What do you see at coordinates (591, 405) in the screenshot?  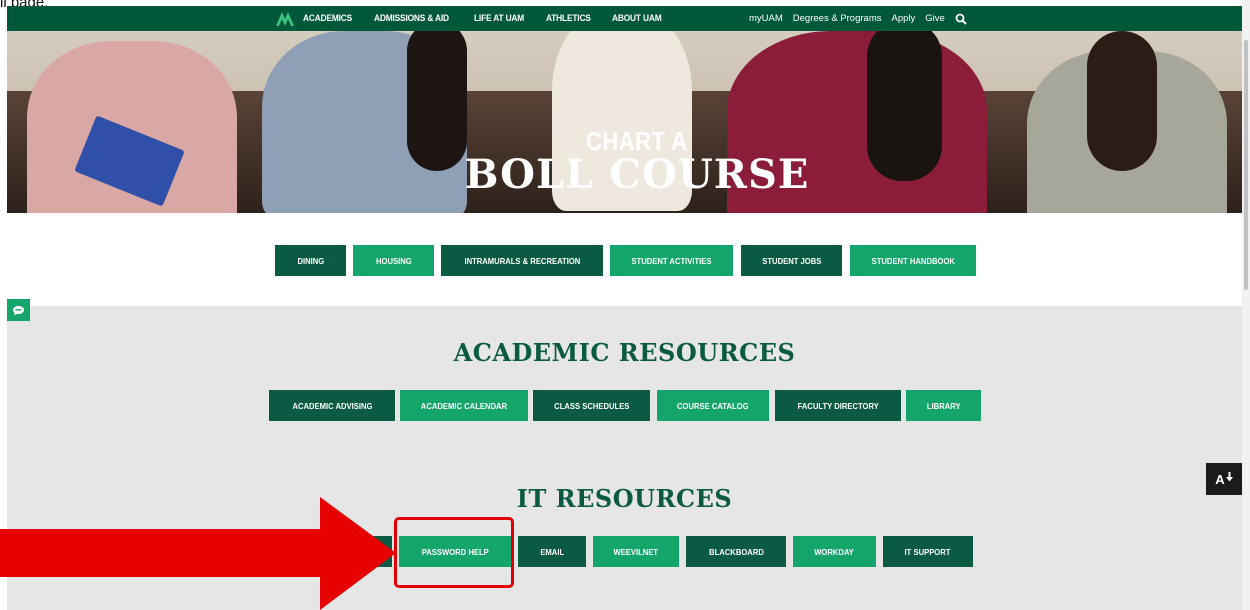 I see `class-schedules-button: CLASS SCHEDULES` at bounding box center [591, 405].